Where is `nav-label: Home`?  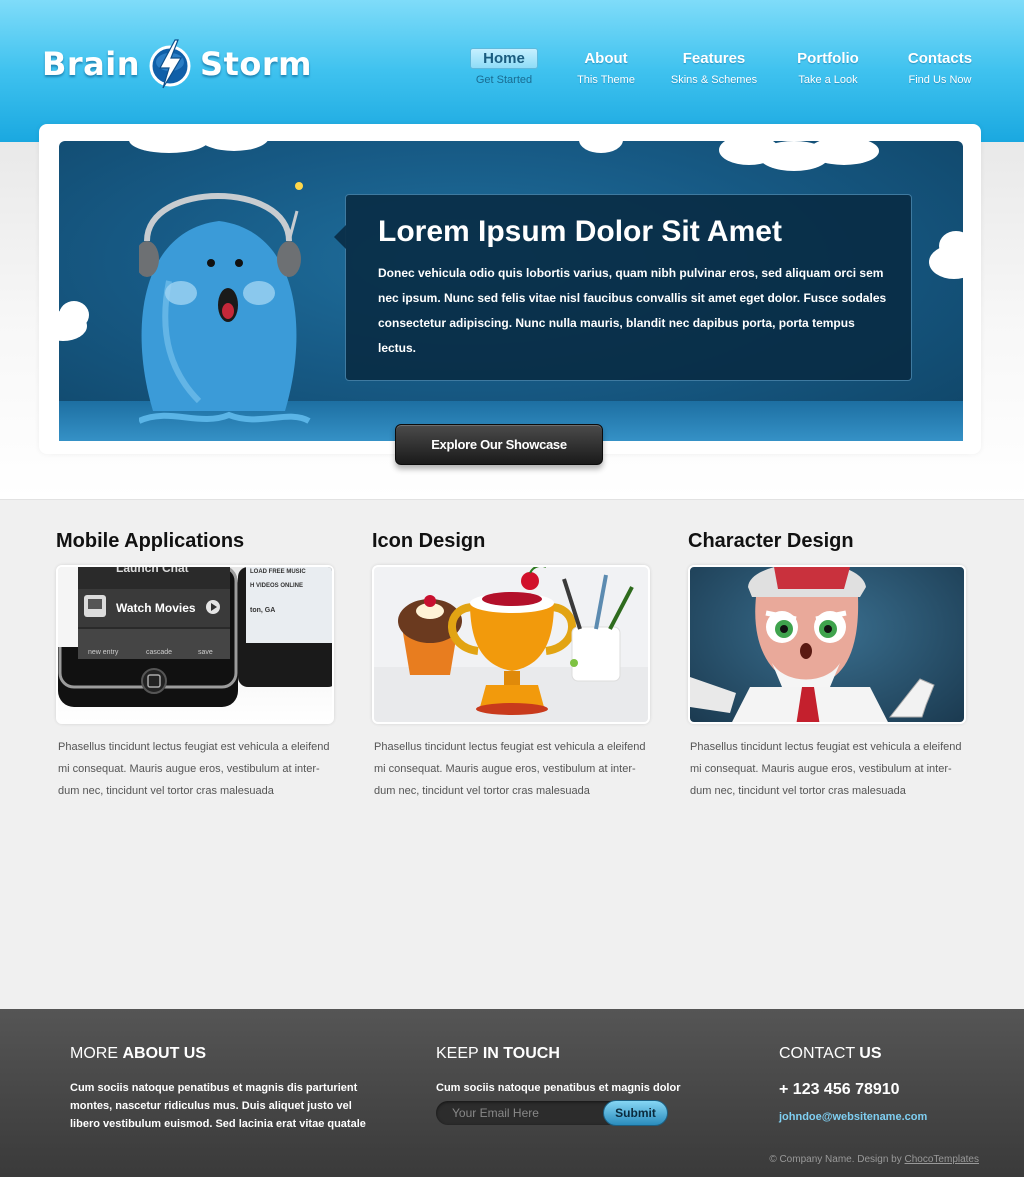 nav-label: Home is located at coordinates (504, 58).